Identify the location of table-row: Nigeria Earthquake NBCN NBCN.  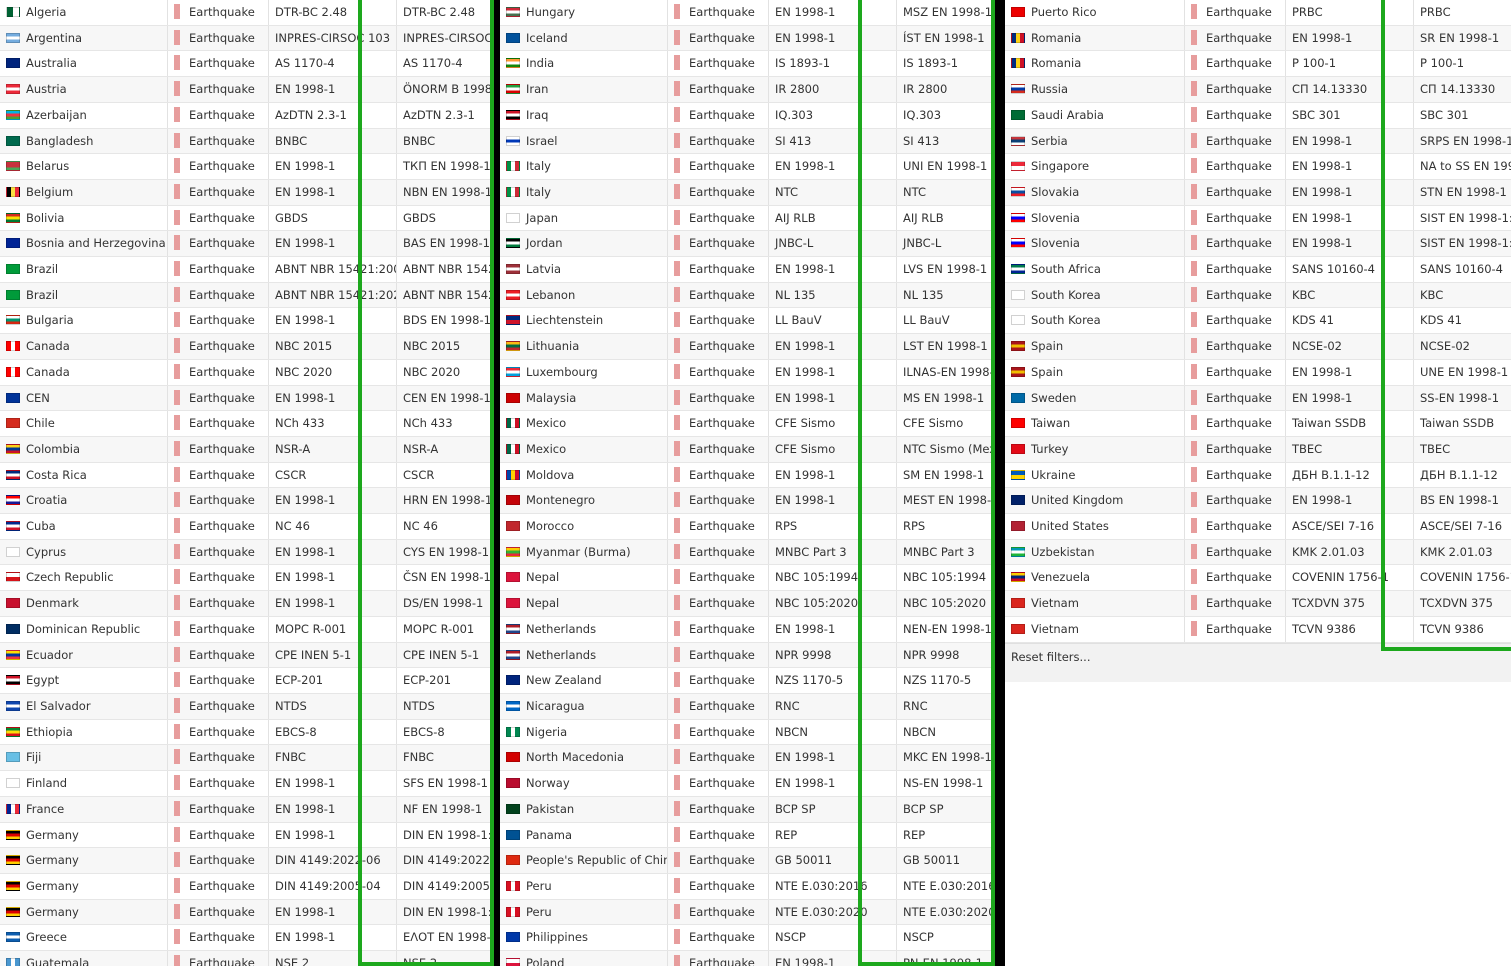
(747, 732).